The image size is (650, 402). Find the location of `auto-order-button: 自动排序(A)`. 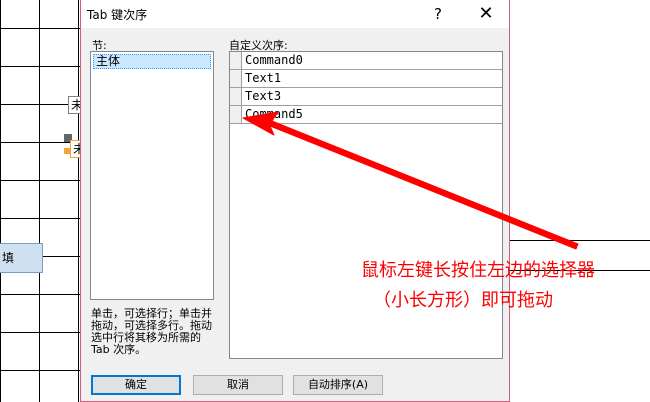

auto-order-button: 自动排序(A) is located at coordinates (338, 385).